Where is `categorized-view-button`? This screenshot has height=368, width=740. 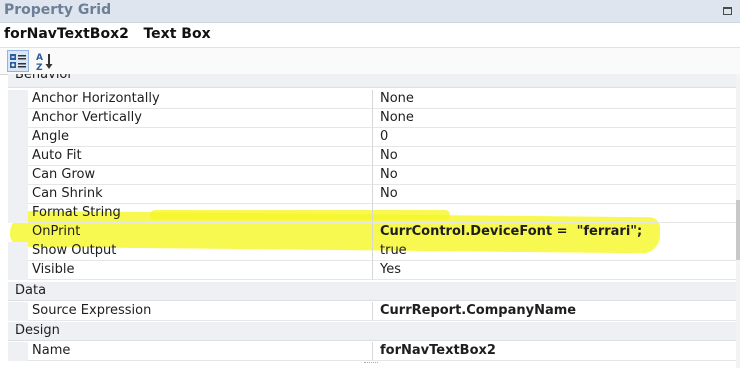 categorized-view-button is located at coordinates (18, 61).